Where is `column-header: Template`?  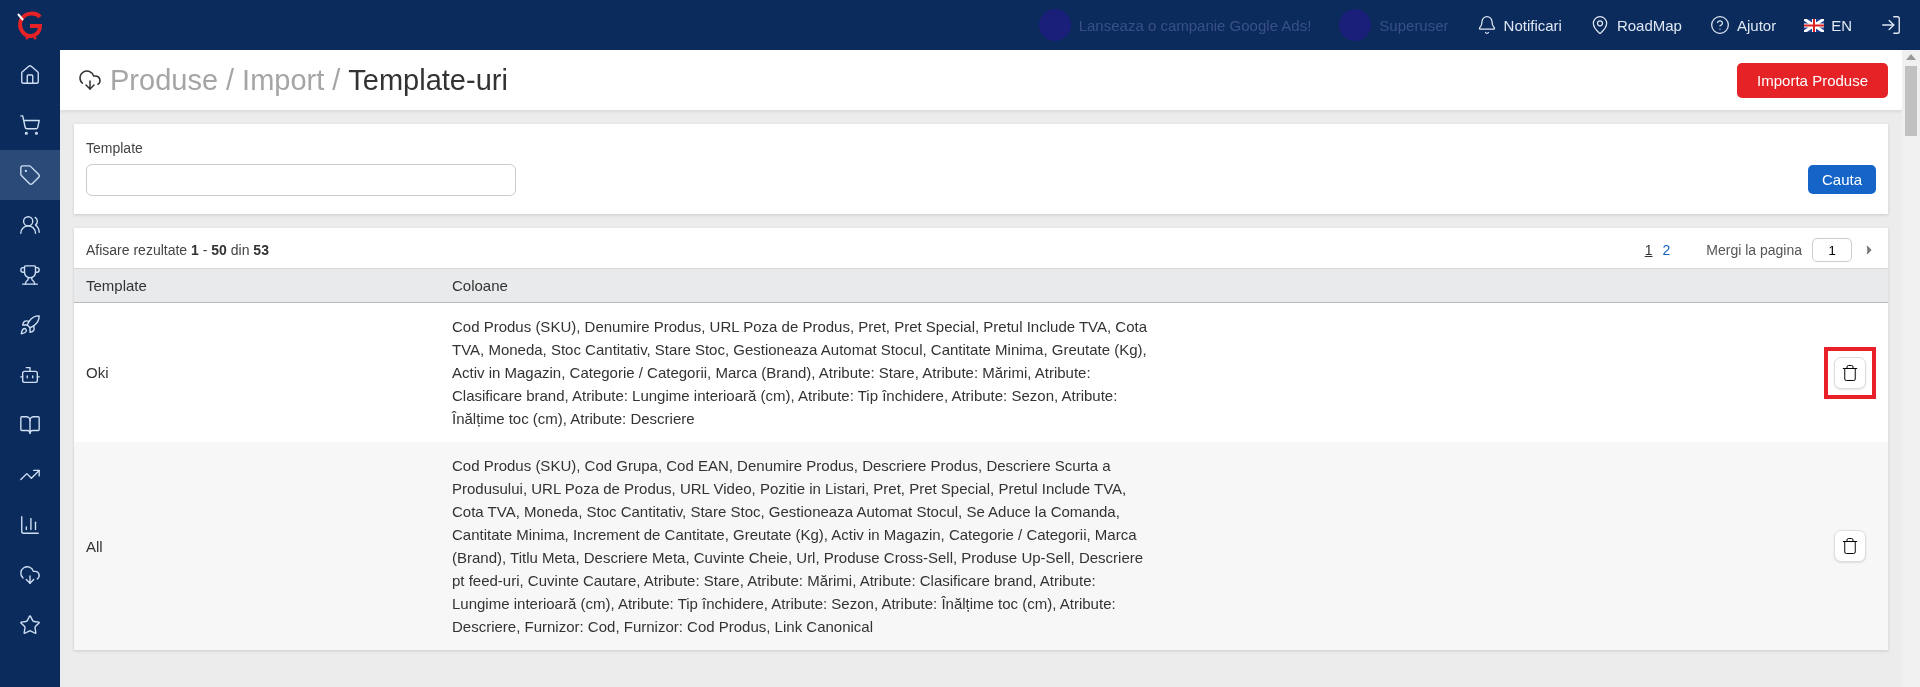
column-header: Template is located at coordinates (257, 285).